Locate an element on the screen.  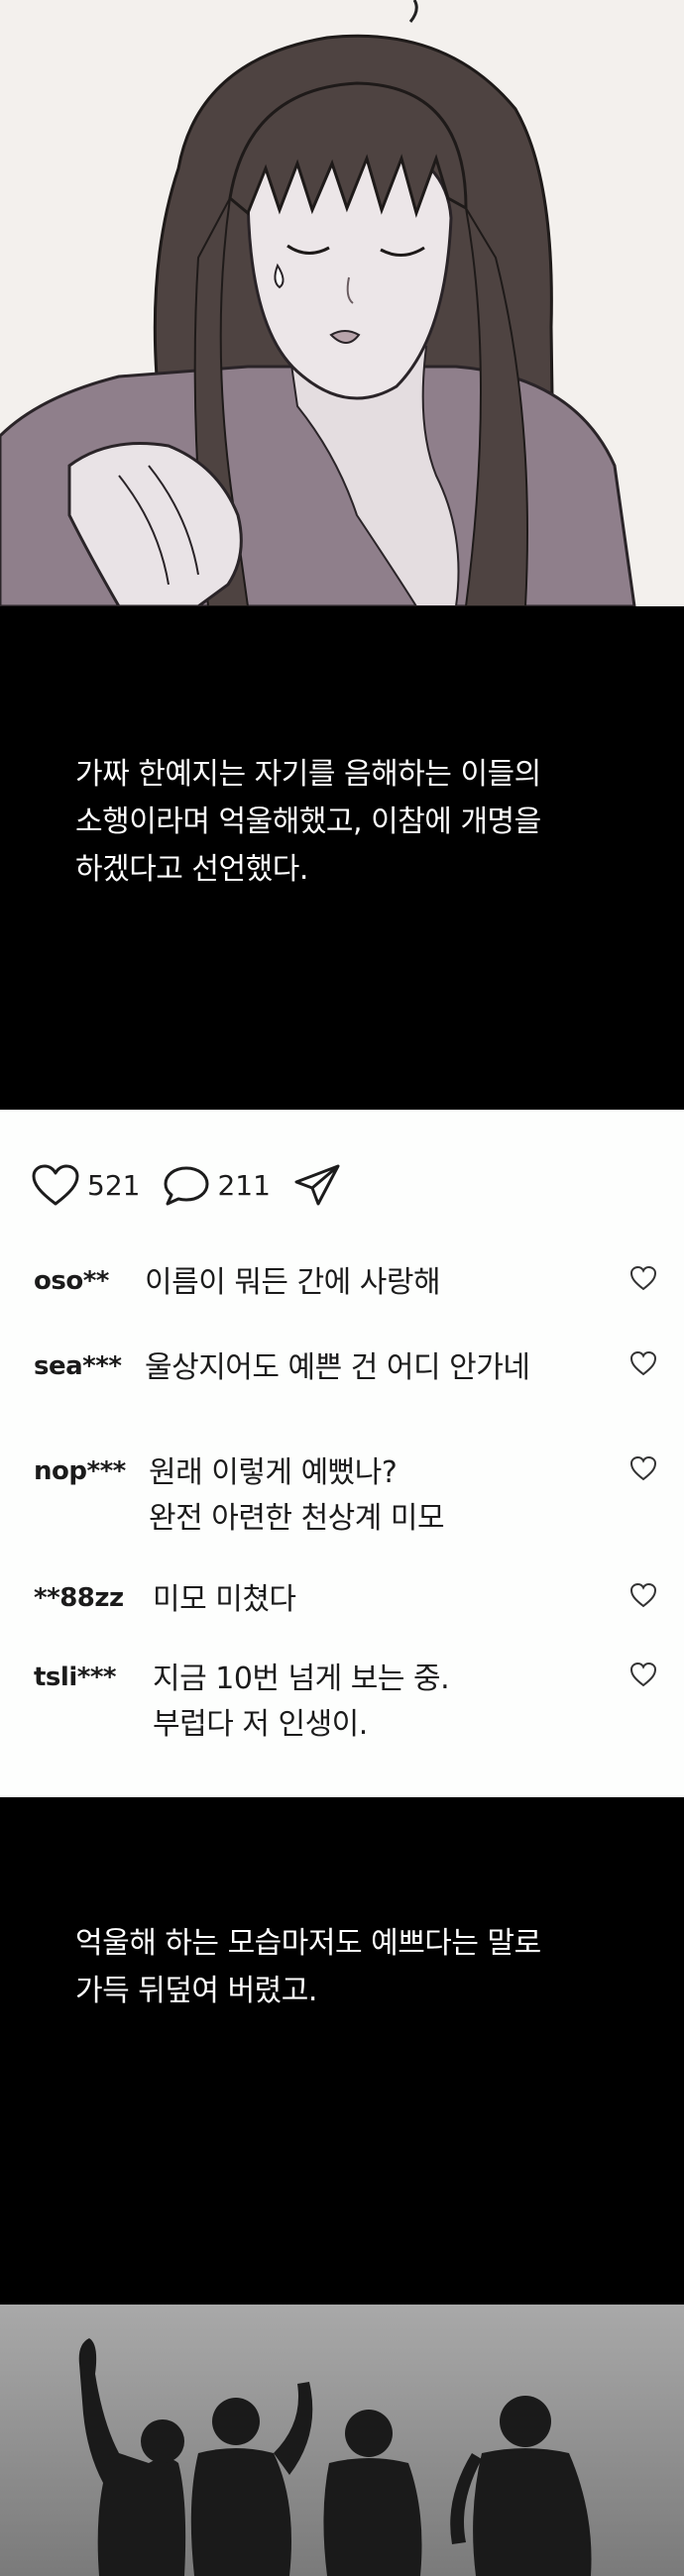
comment-username: oso** is located at coordinates (71, 1281).